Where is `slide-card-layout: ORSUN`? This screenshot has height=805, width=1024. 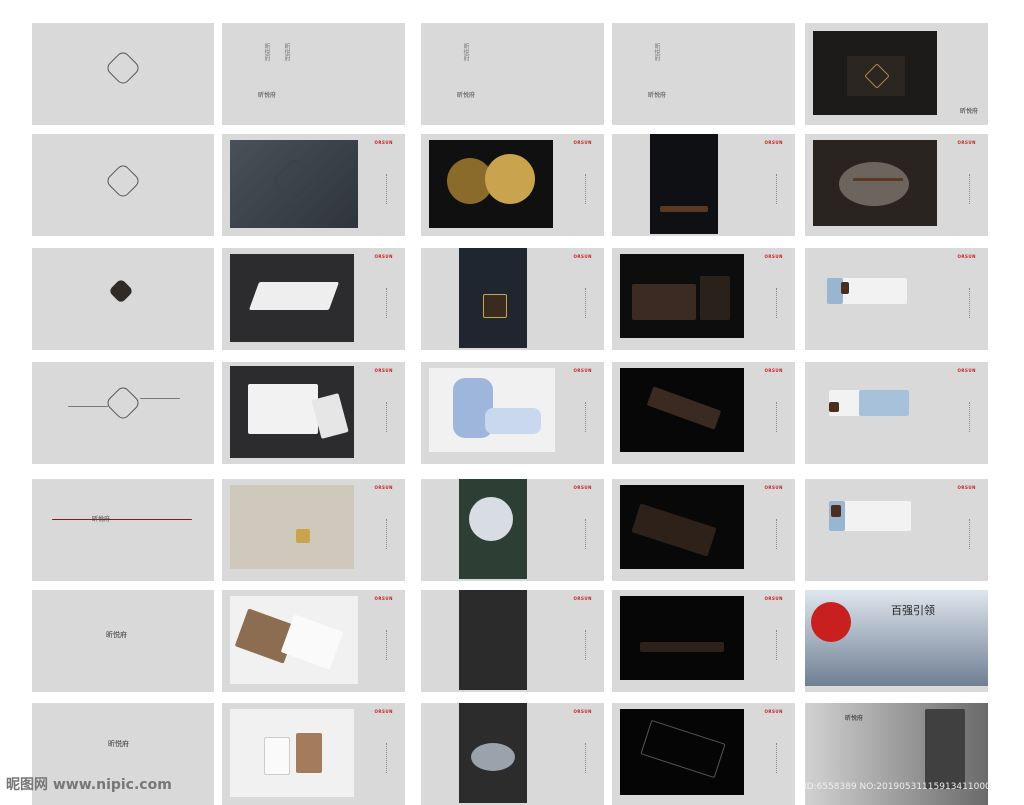
slide-card-layout: ORSUN is located at coordinates (896, 299).